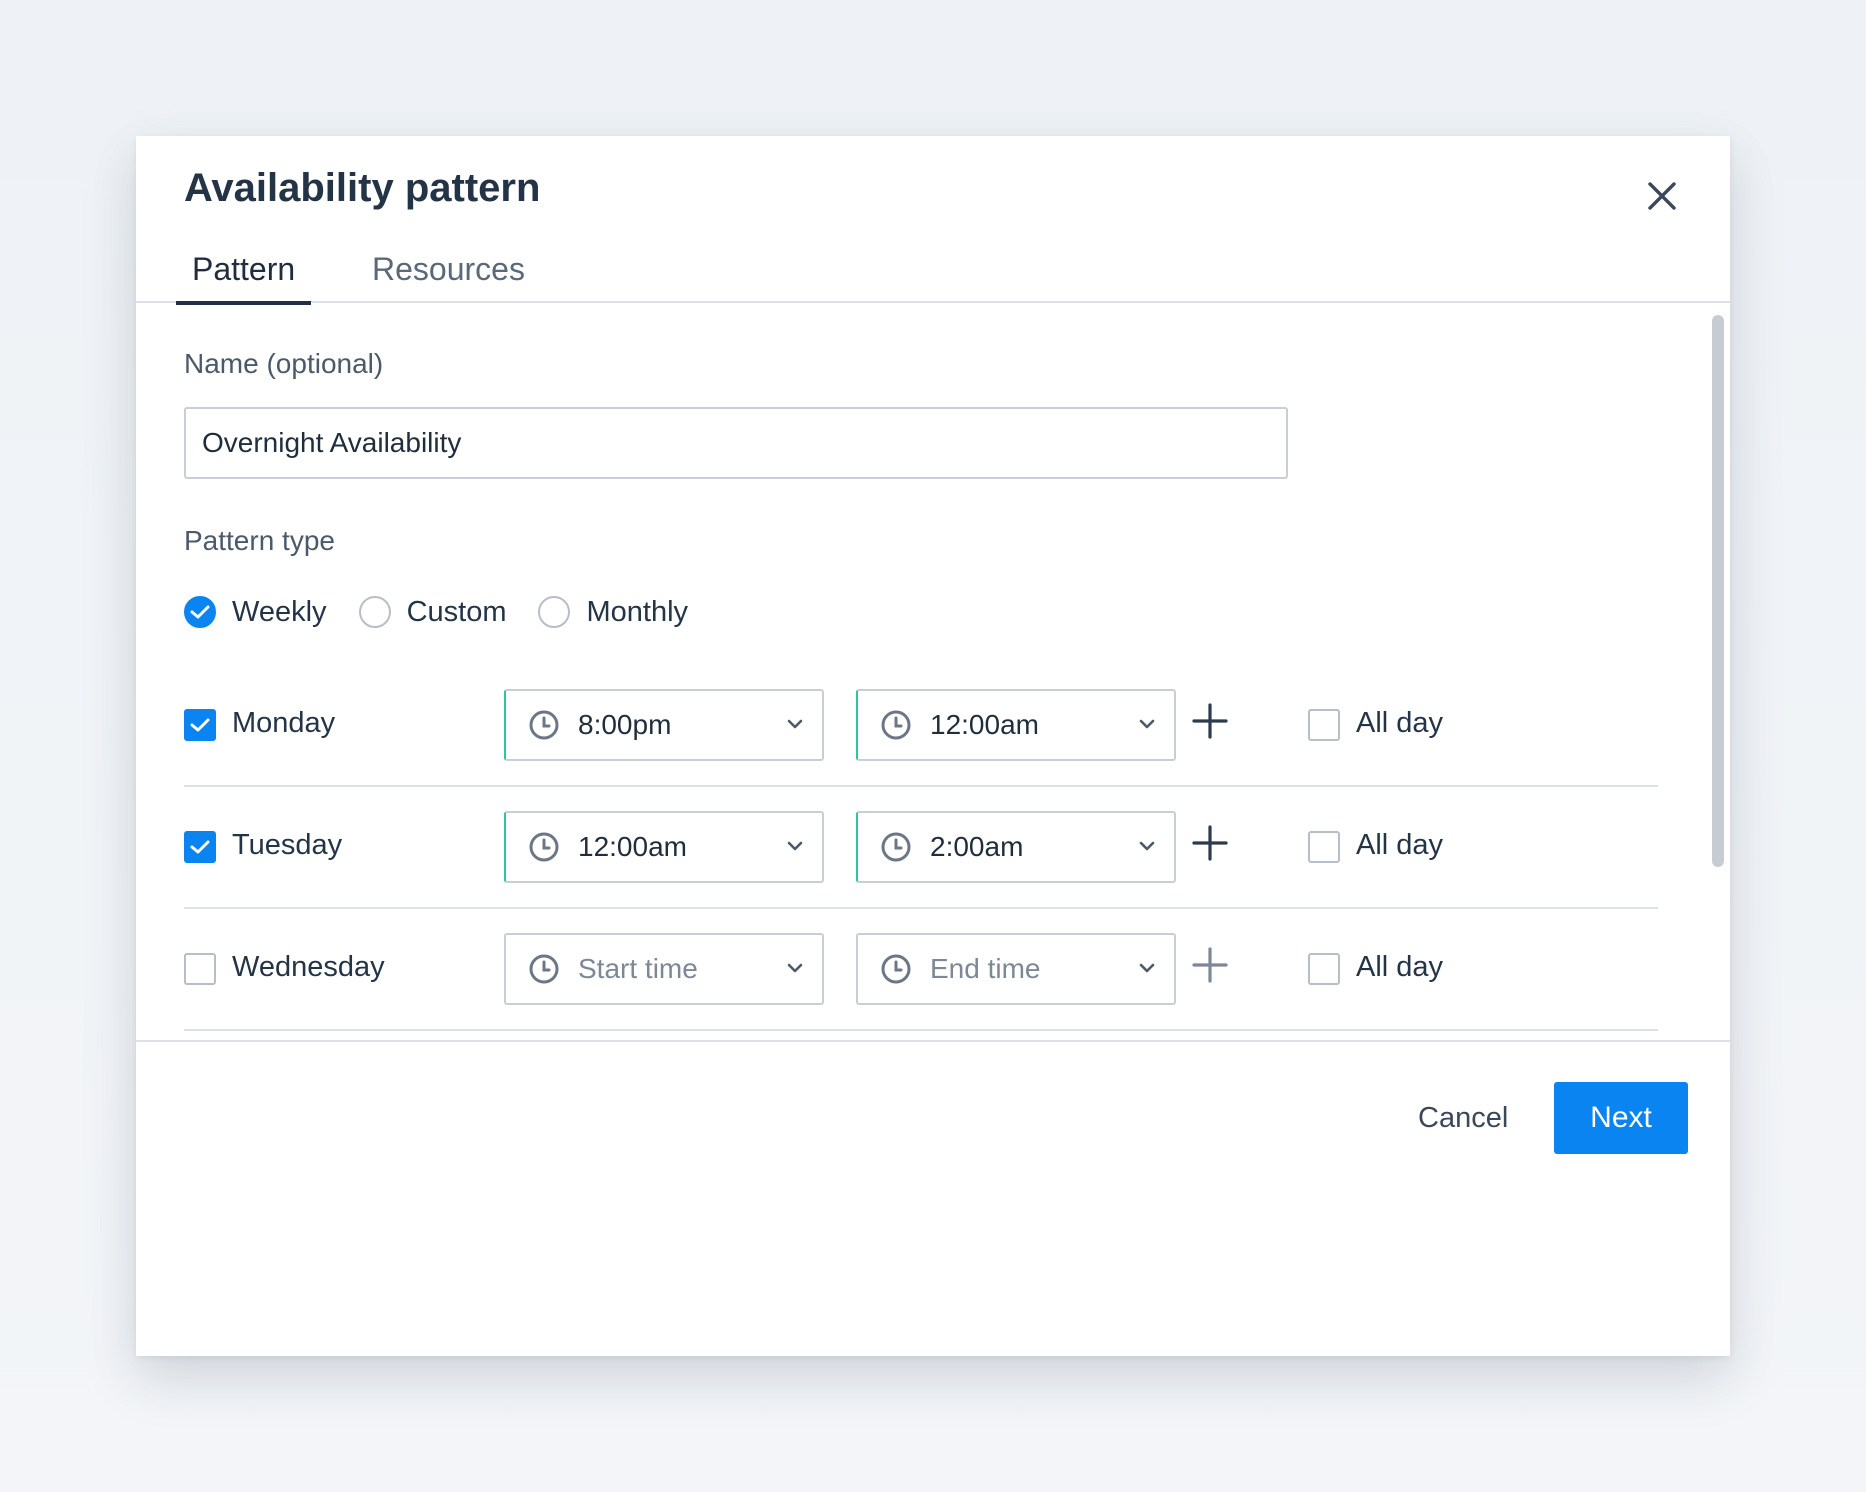 Image resolution: width=1866 pixels, height=1492 pixels. I want to click on end-time-value: 2:00am, so click(977, 846).